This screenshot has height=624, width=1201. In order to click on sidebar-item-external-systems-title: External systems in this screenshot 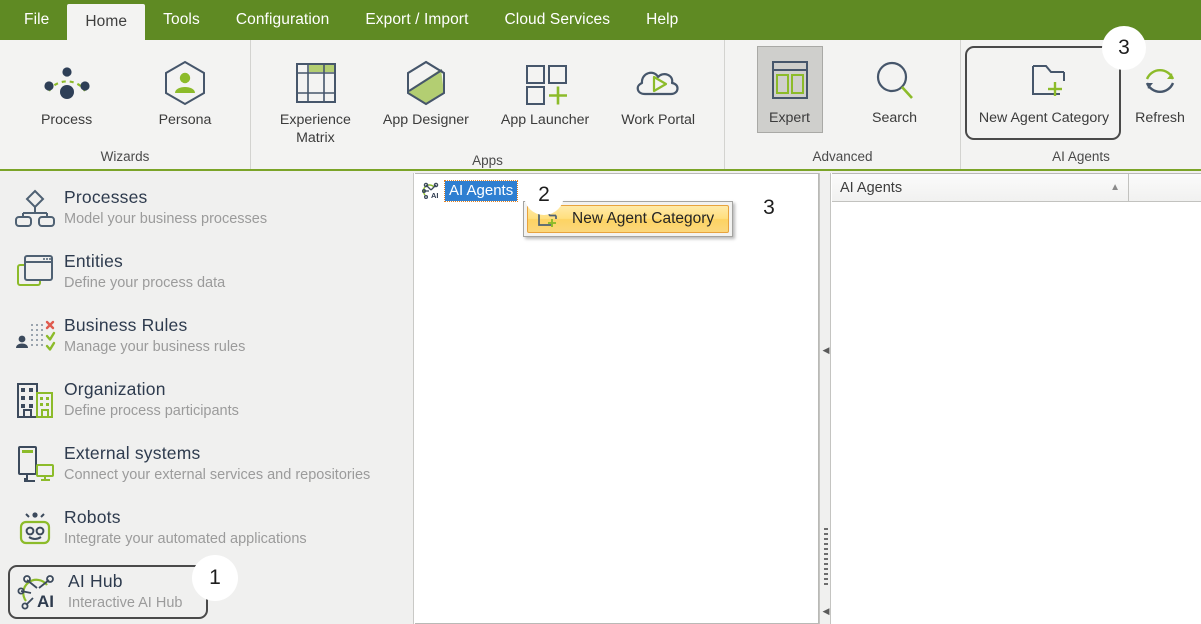, I will do `click(132, 453)`.